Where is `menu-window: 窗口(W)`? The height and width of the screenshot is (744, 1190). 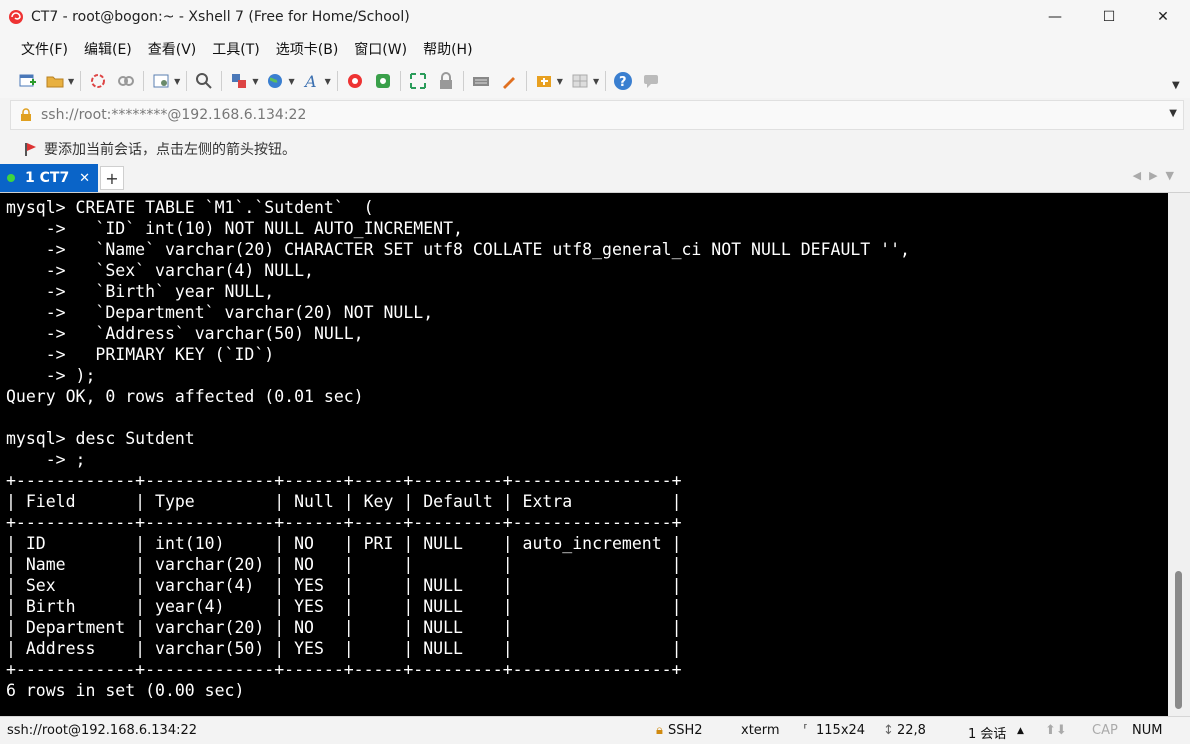
menu-window: 窗口(W) is located at coordinates (380, 49).